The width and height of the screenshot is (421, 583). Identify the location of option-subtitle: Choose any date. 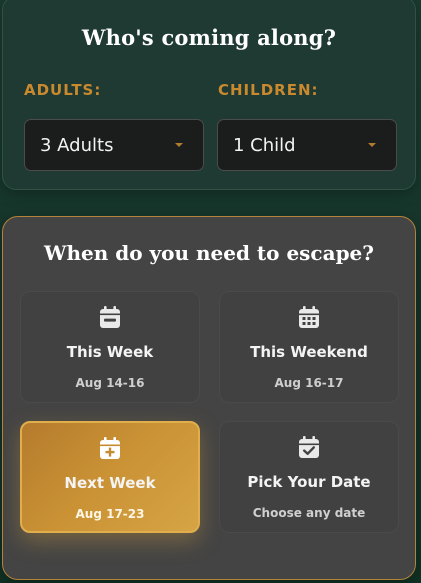
(309, 513).